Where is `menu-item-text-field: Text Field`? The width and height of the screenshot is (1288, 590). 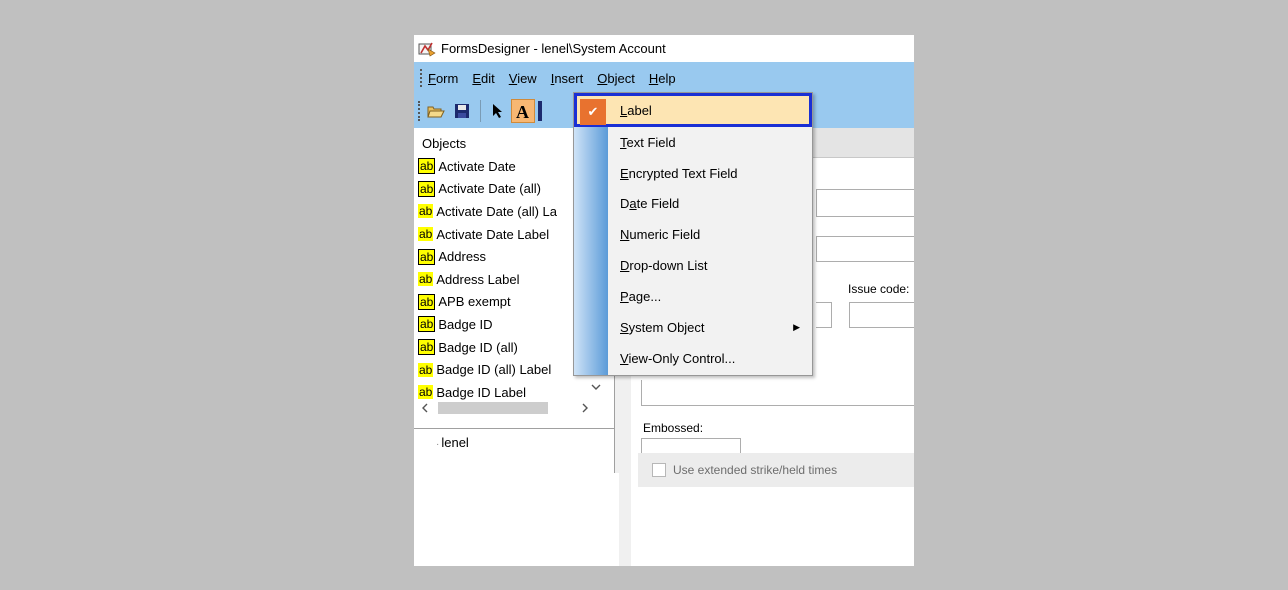
menu-item-text-field: Text Field is located at coordinates (693, 142).